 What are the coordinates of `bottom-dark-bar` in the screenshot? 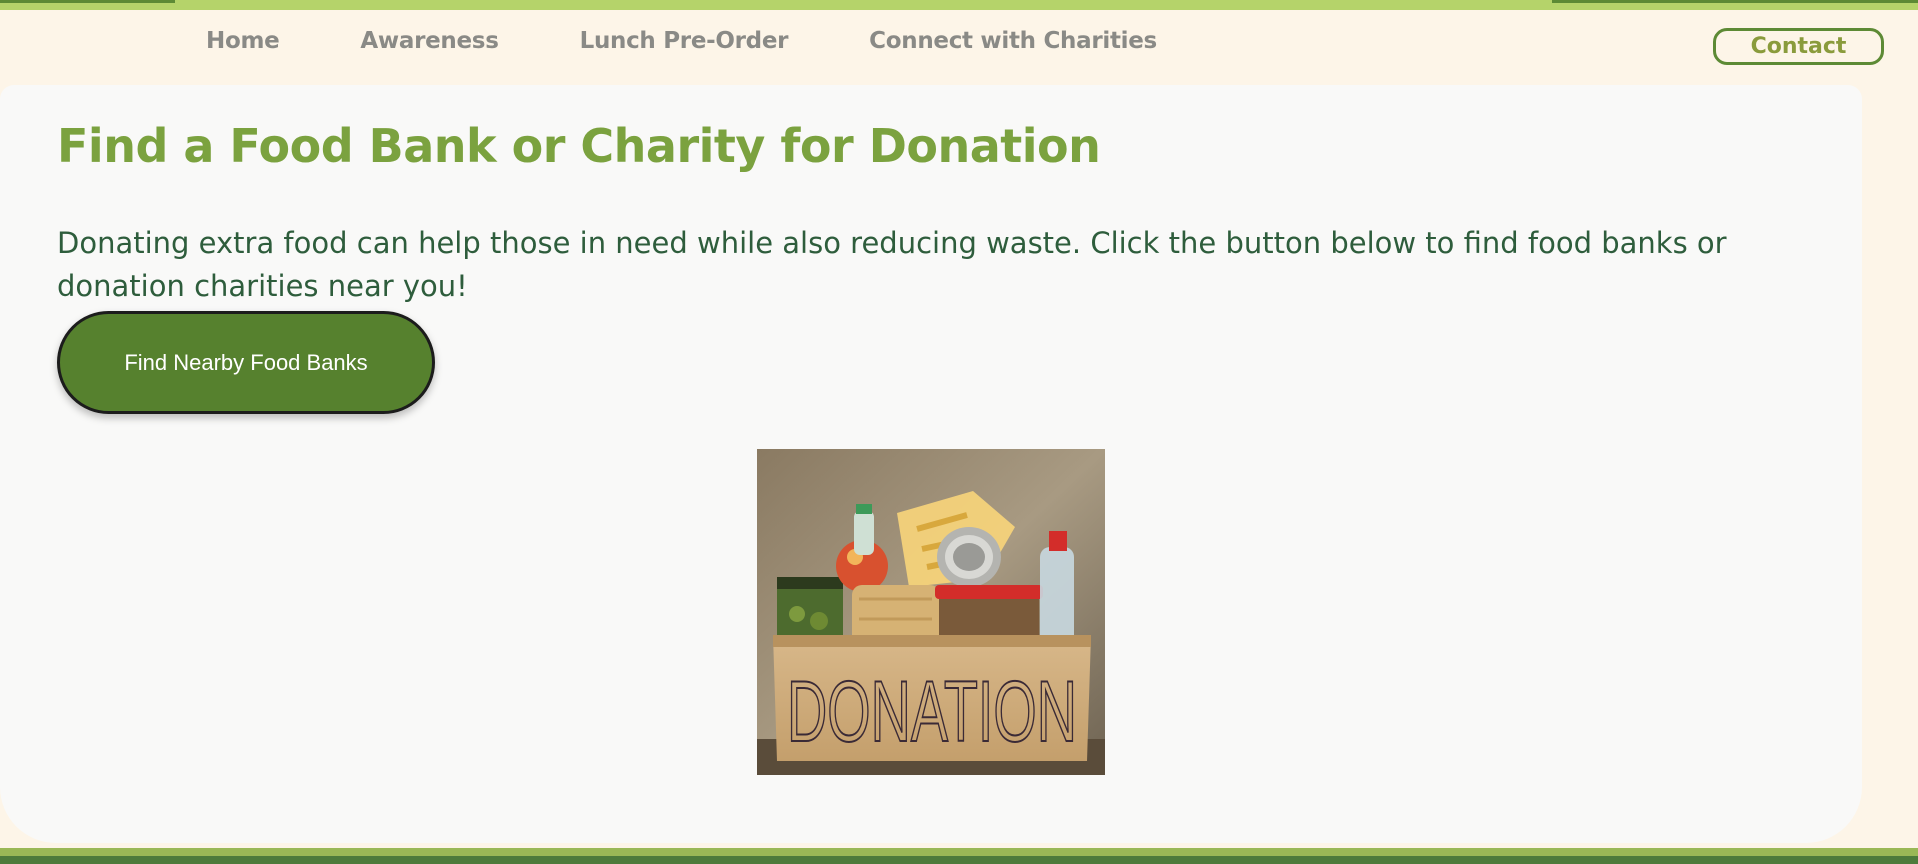 It's located at (959, 860).